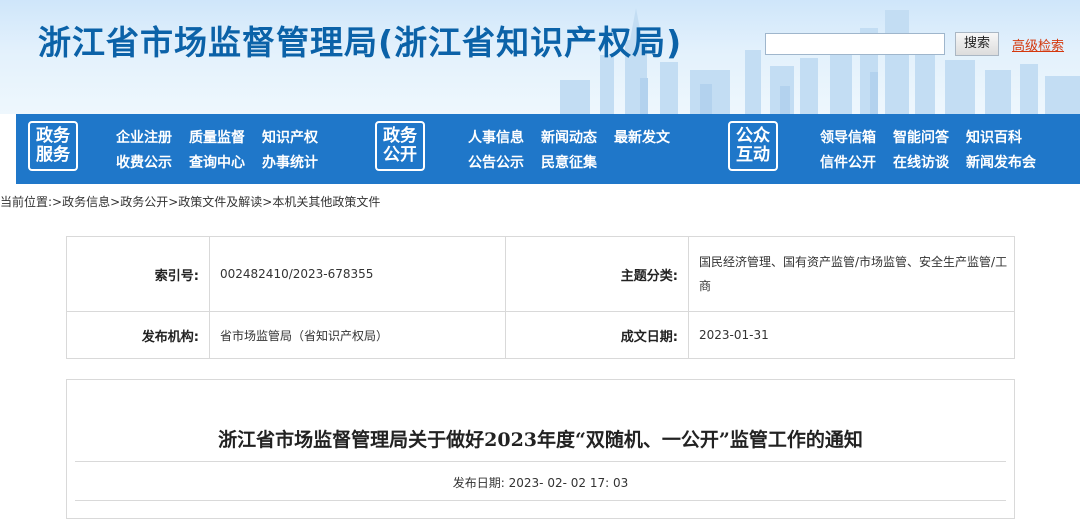  What do you see at coordinates (753, 136) in the screenshot?
I see `nav-box-public-interaction-line1: 公众` at bounding box center [753, 136].